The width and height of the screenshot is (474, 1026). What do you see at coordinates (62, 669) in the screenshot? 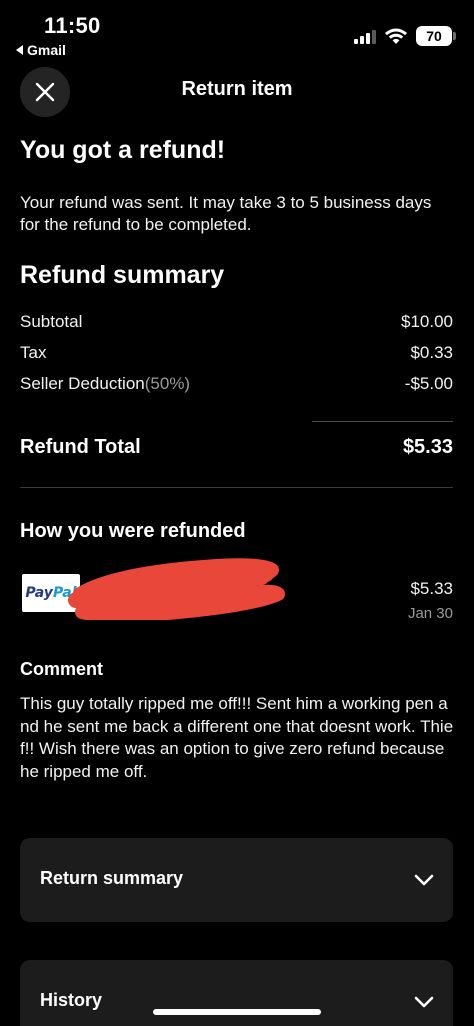
I see `comment-title: Comment` at bounding box center [62, 669].